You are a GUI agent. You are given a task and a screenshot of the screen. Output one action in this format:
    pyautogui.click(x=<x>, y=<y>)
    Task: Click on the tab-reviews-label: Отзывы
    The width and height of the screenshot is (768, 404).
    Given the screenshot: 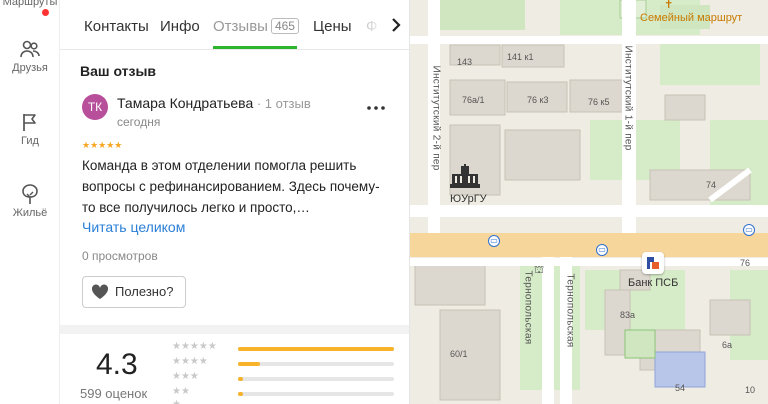 What is the action you would take?
    pyautogui.click(x=240, y=26)
    